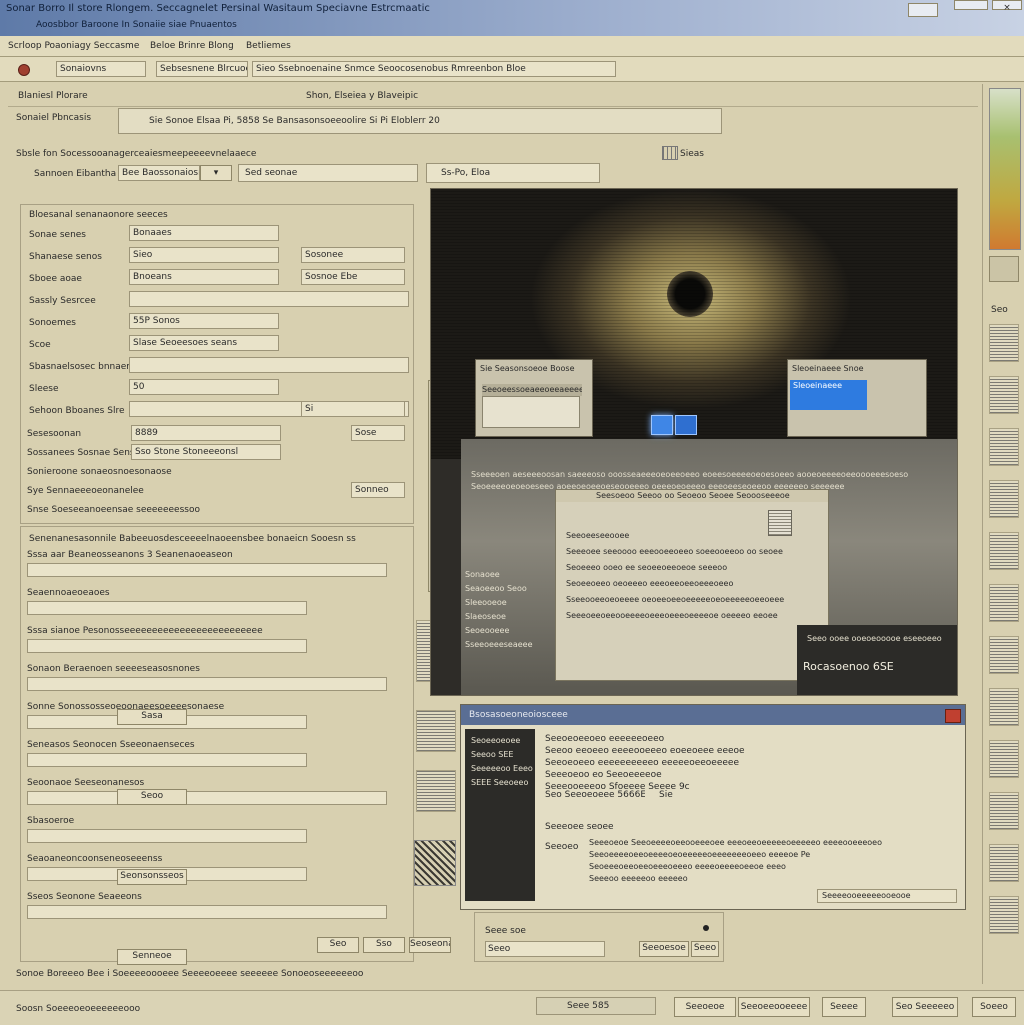 The width and height of the screenshot is (1024, 1025). What do you see at coordinates (662, 425) in the screenshot?
I see `selected-file-icon` at bounding box center [662, 425].